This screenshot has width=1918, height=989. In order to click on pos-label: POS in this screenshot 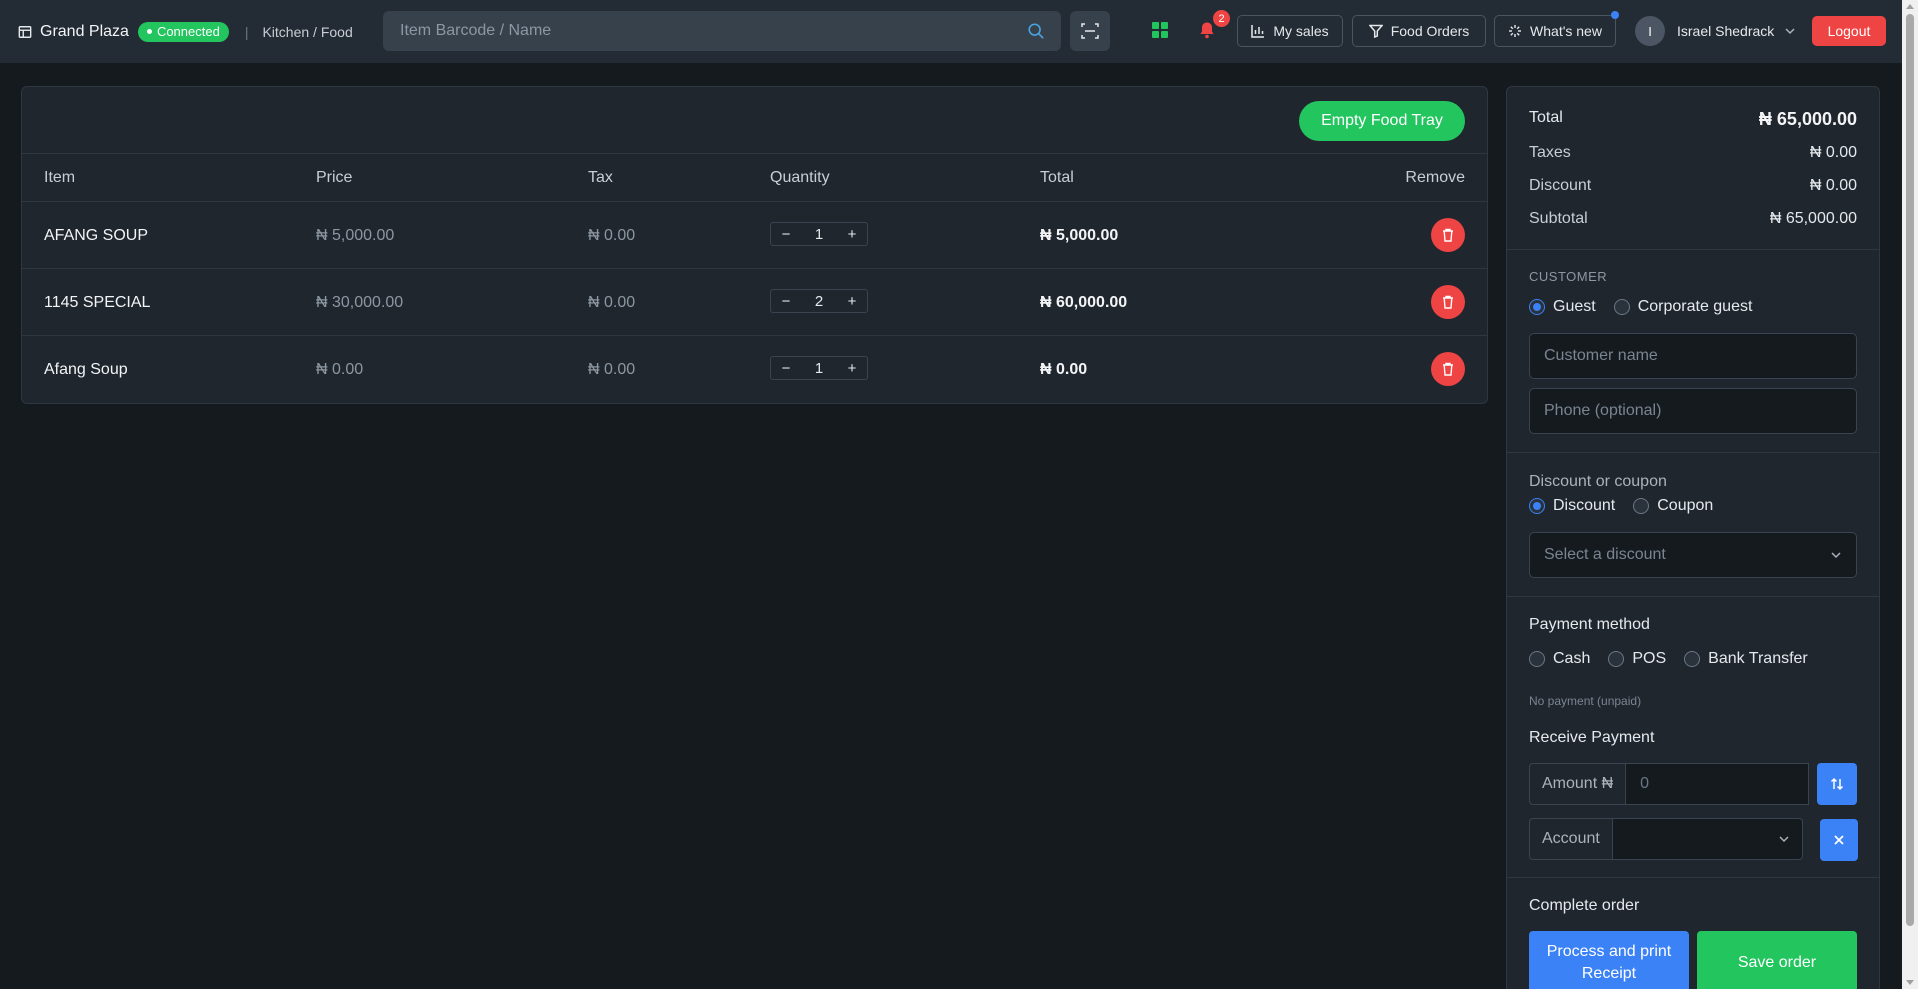, I will do `click(1649, 658)`.